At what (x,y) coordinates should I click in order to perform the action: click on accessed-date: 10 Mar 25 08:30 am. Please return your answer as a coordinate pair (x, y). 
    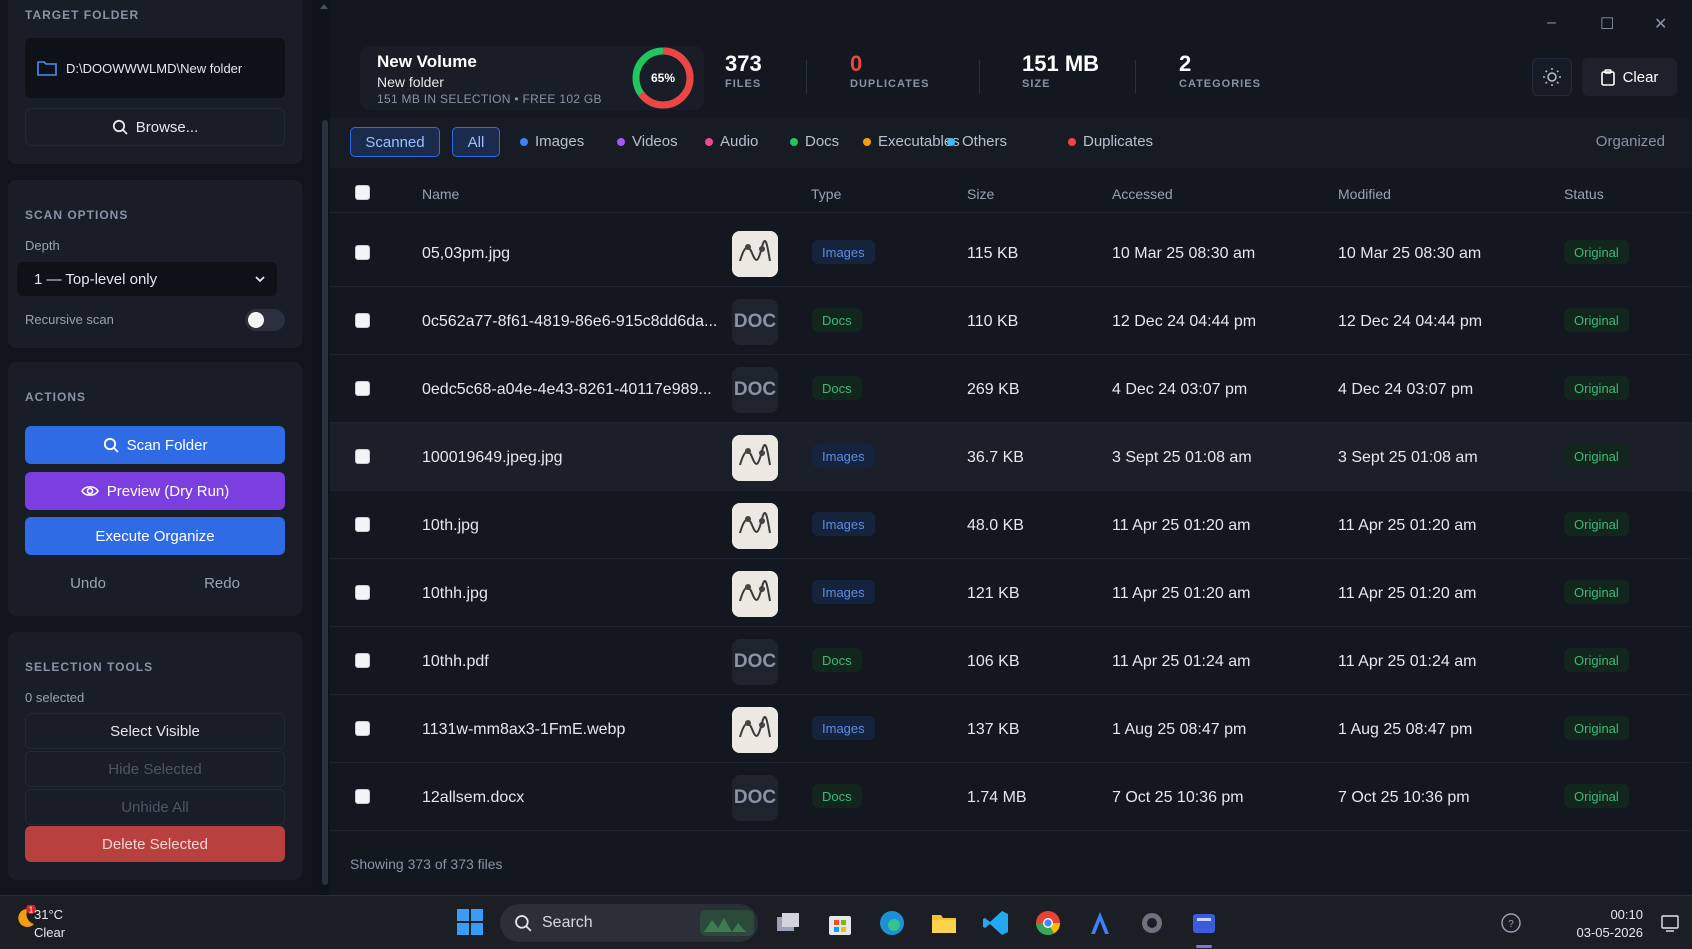
    Looking at the image, I should click on (1184, 253).